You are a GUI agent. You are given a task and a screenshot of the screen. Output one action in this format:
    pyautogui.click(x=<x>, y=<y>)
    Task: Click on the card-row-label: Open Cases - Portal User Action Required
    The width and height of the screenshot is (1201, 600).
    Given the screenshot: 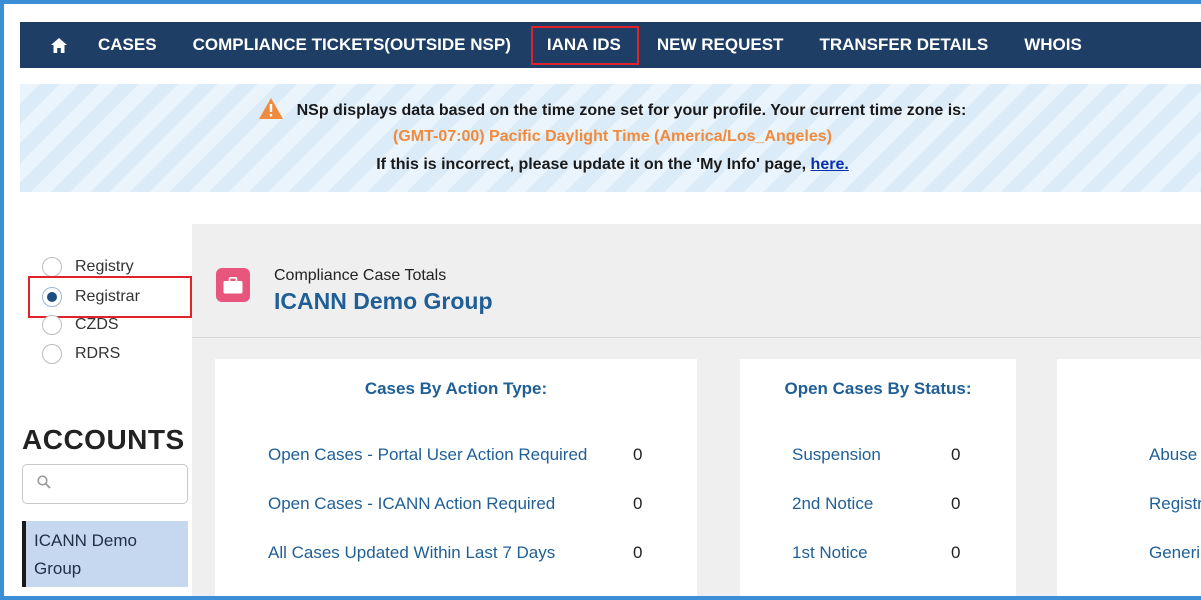 What is the action you would take?
    pyautogui.click(x=427, y=455)
    